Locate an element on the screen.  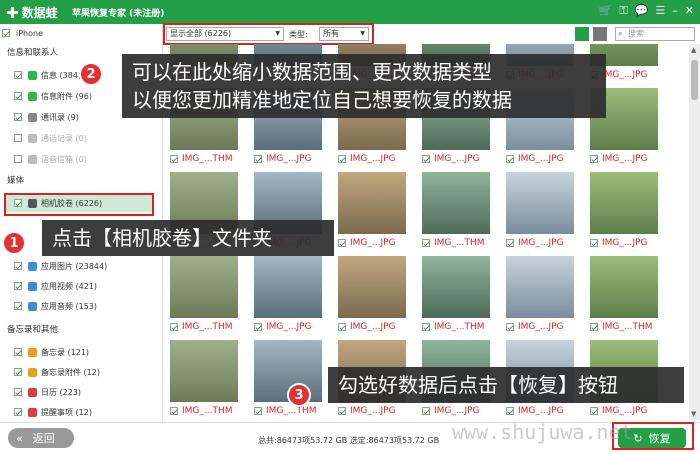
back-button: « 返回 is located at coordinates (41, 438).